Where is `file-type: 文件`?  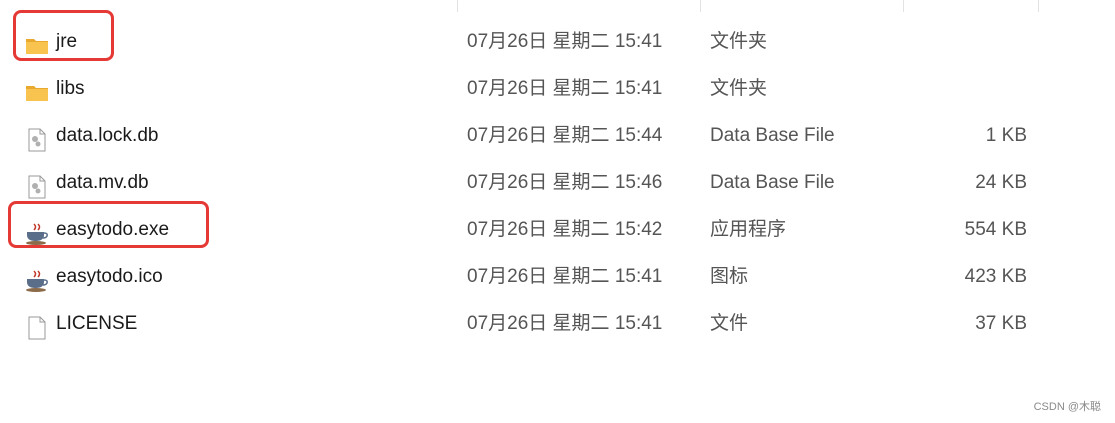 file-type: 文件 is located at coordinates (729, 323).